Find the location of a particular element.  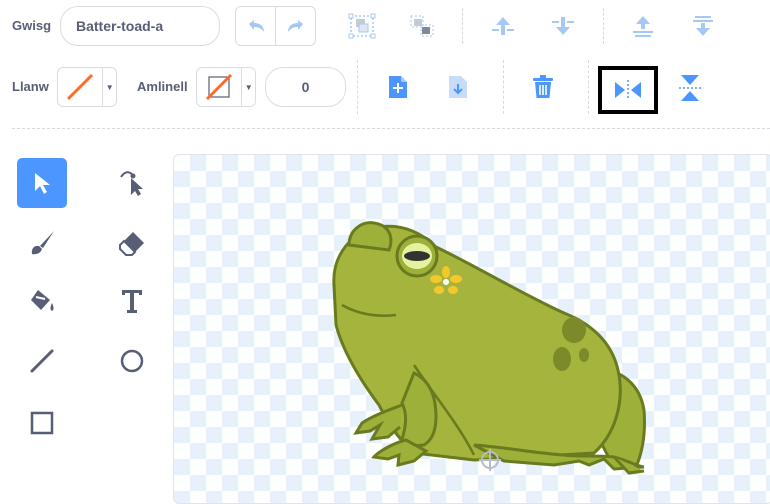

outline-color-swatch is located at coordinates (219, 87).